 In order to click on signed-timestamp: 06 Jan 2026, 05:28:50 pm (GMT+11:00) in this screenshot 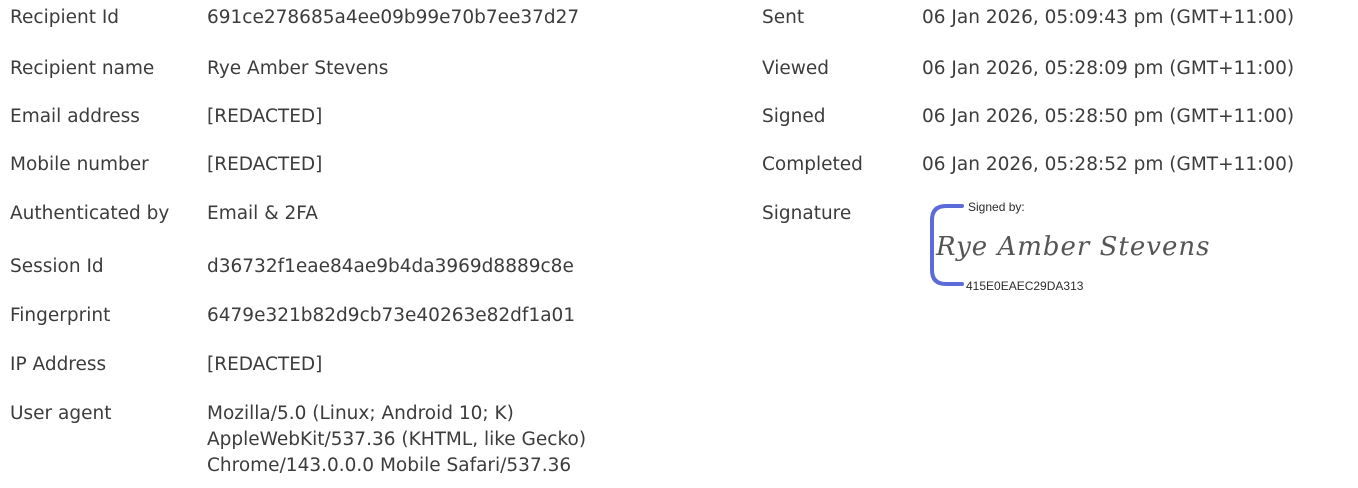, I will do `click(1108, 116)`.